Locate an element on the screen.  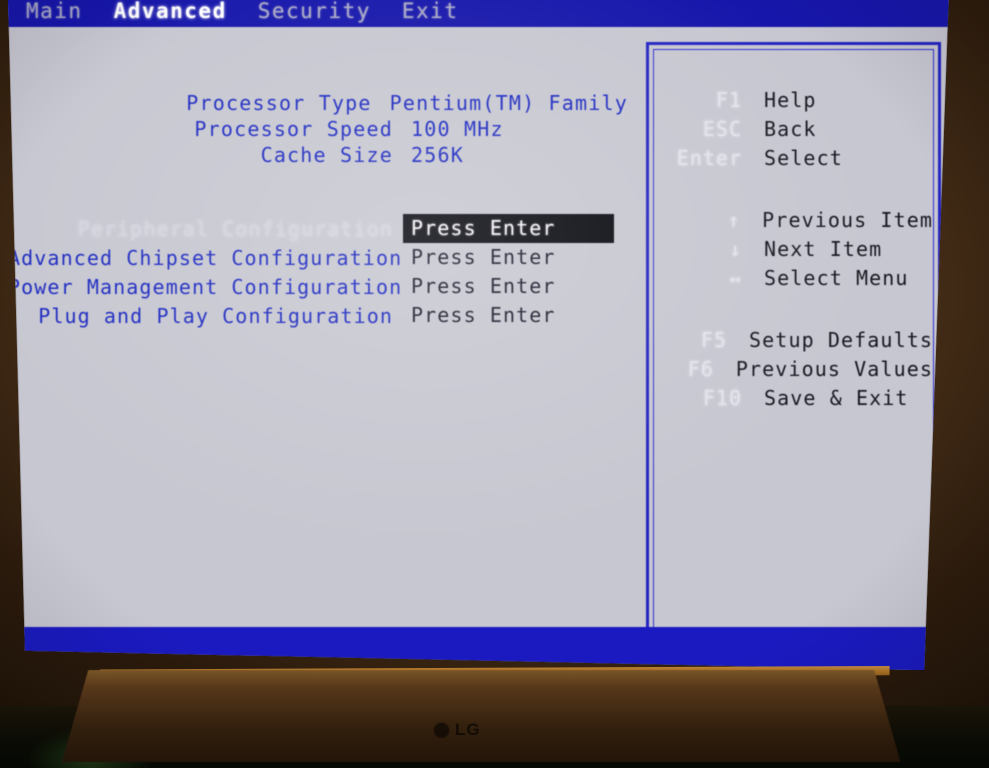
arrow-down-icon: ↓ is located at coordinates (735, 250).